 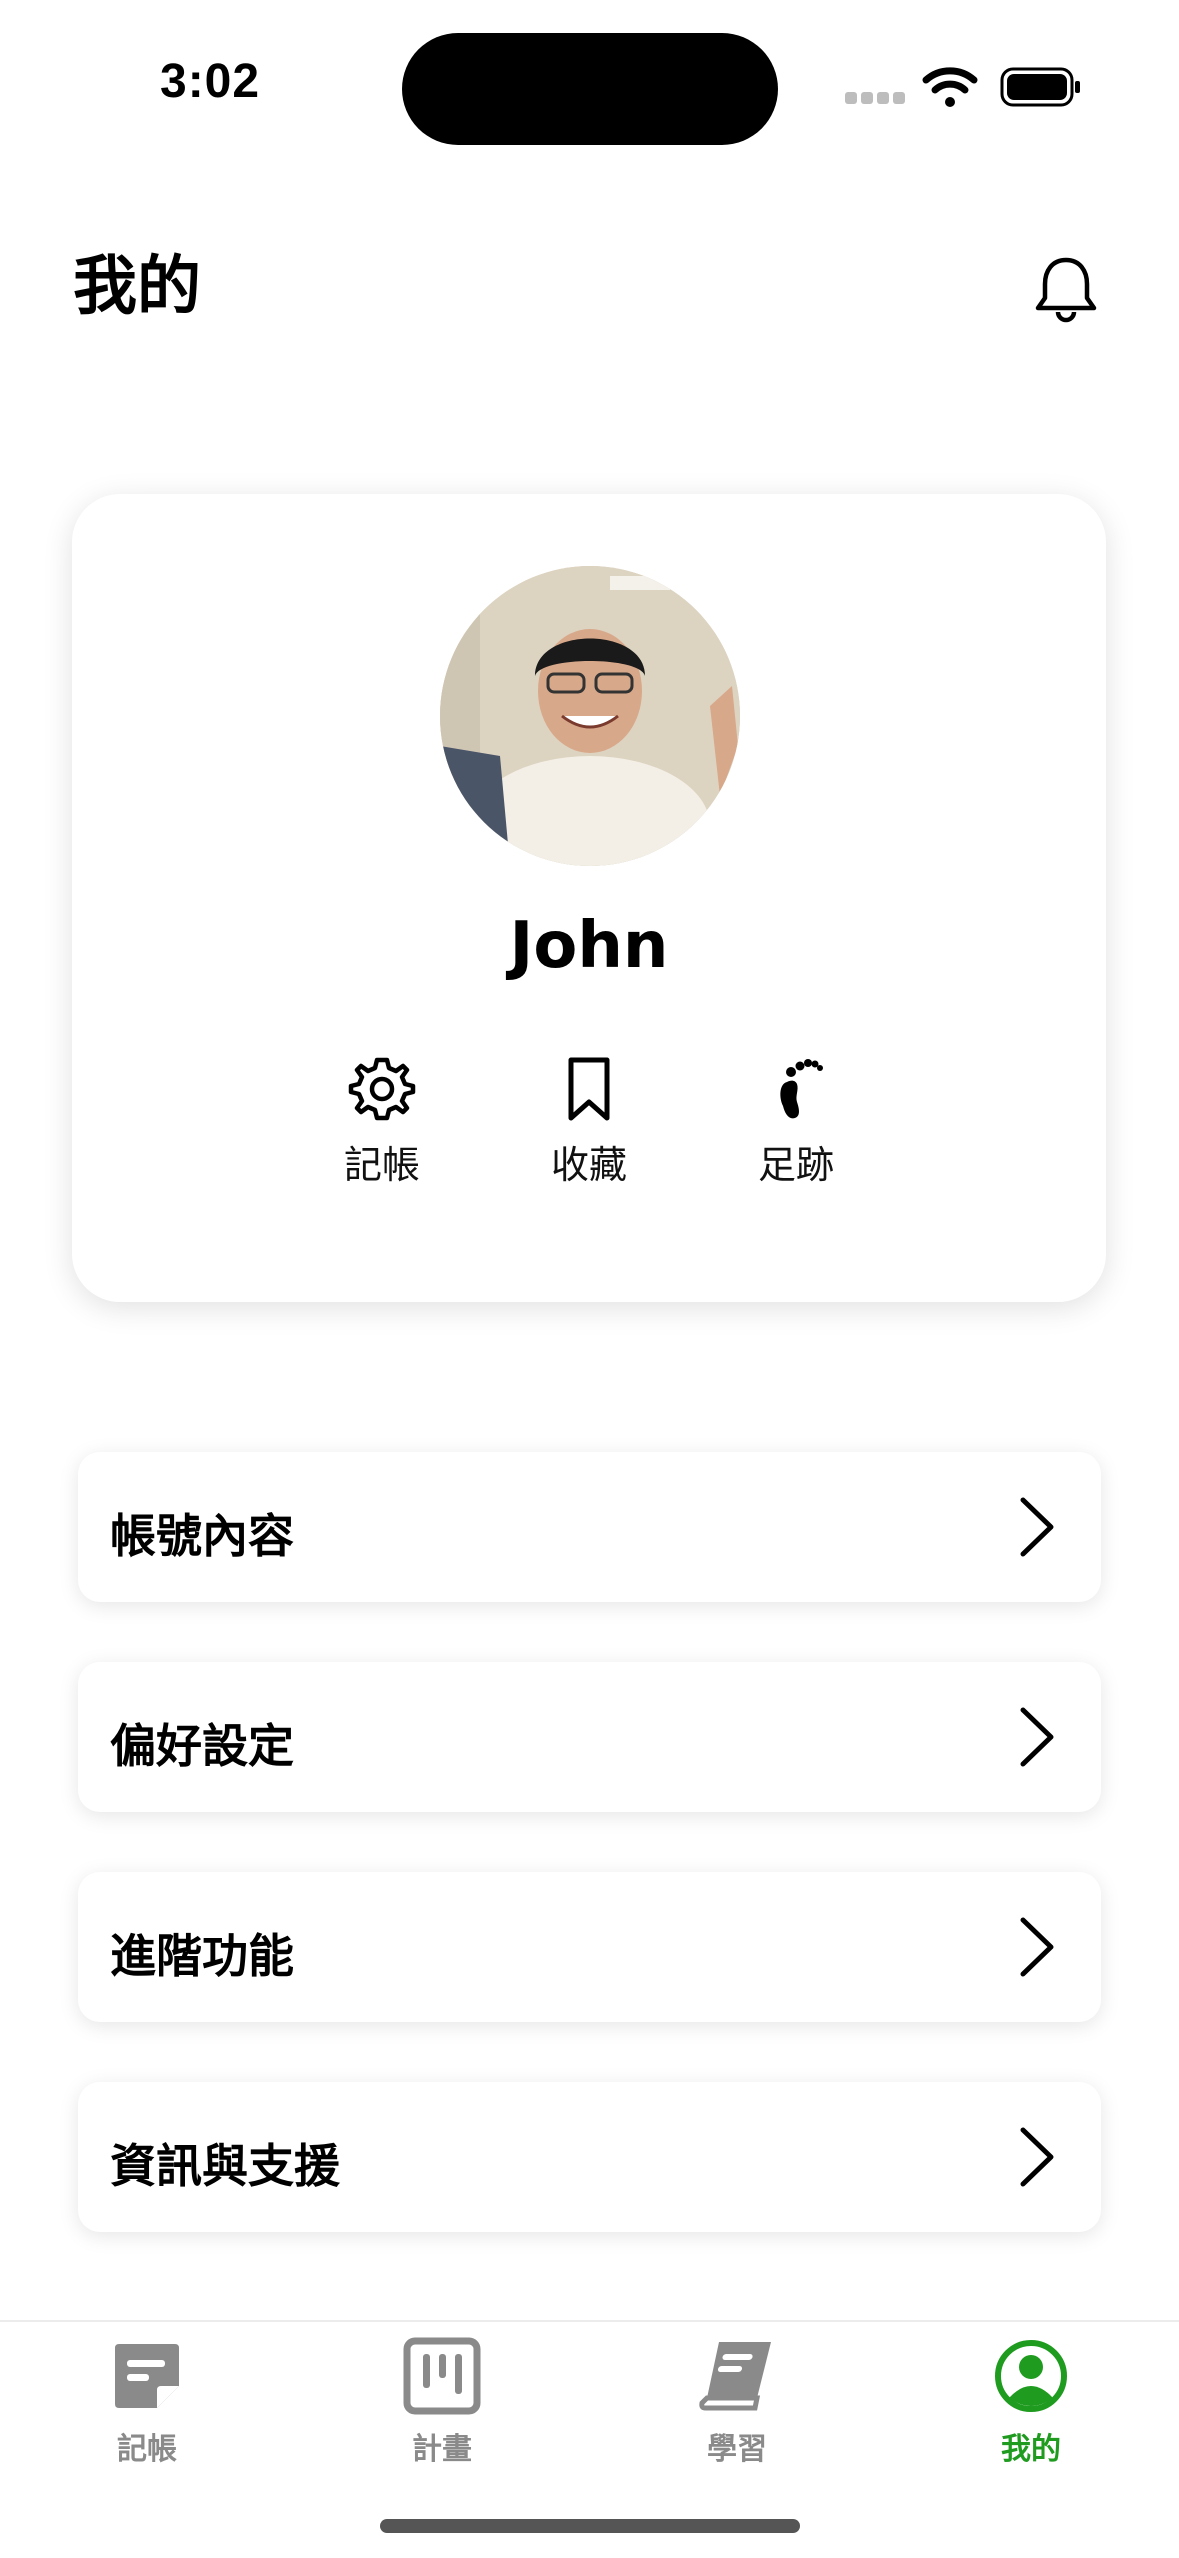 I want to click on tab-learn: 學習, so click(x=737, y=2402).